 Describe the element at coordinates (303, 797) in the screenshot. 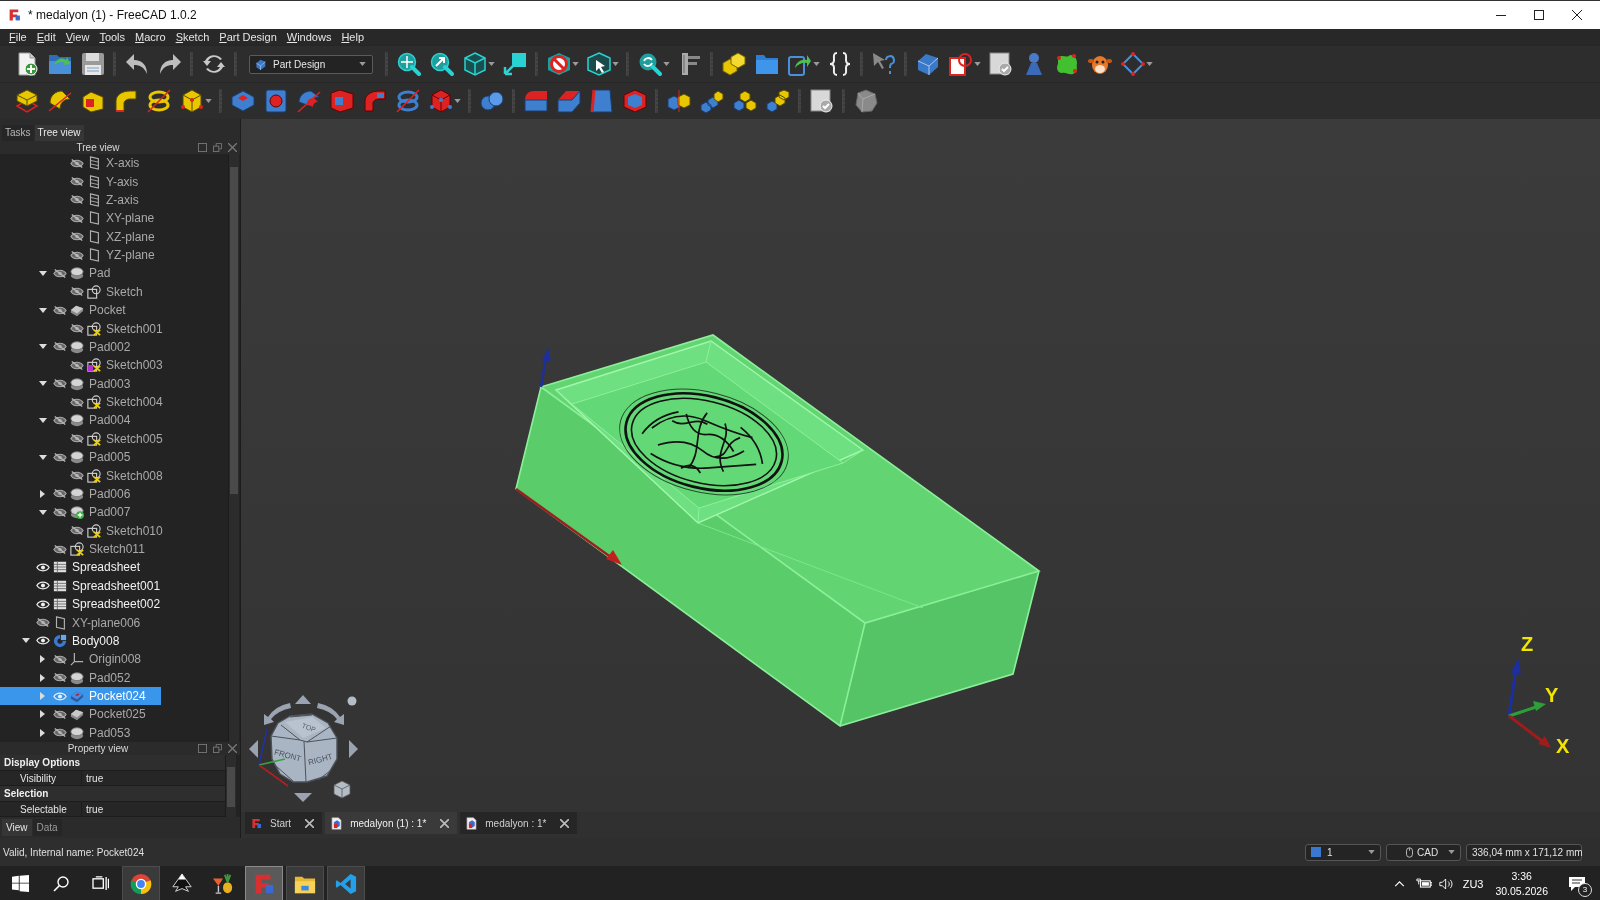

I see `arrow-down-icon` at that location.